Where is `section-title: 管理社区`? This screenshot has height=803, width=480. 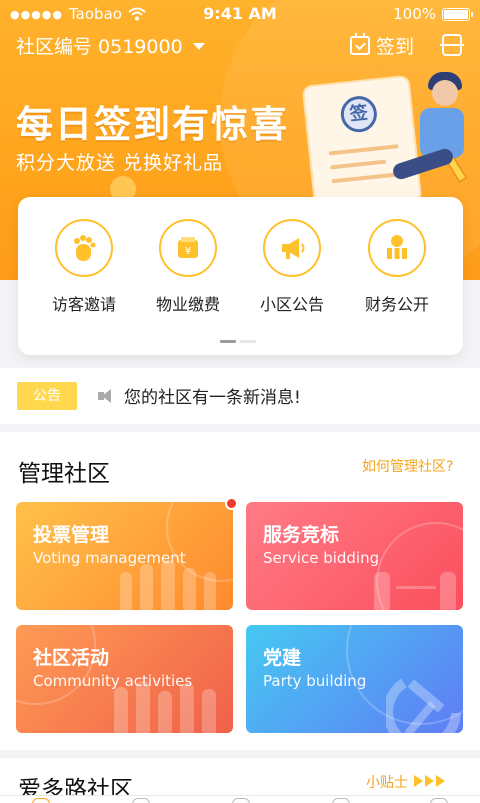 section-title: 管理社区 is located at coordinates (64, 474).